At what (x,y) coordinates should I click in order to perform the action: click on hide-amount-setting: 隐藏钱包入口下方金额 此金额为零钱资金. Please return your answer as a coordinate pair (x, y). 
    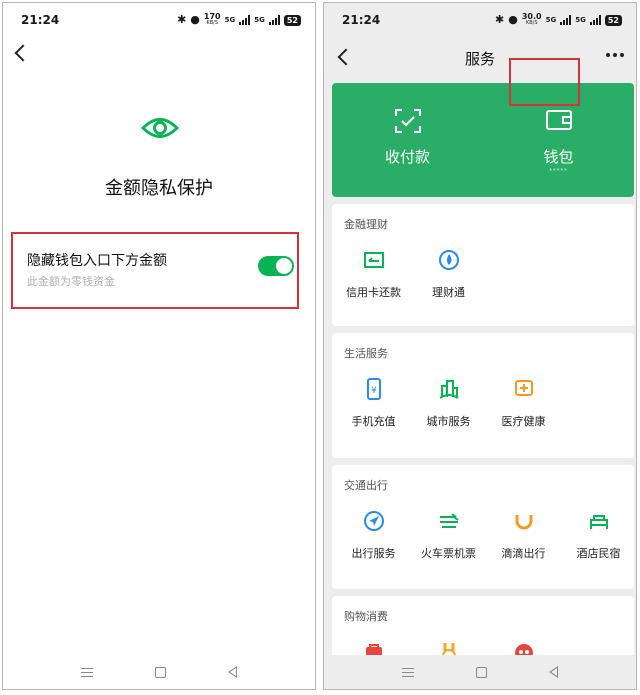
    Looking at the image, I should click on (155, 270).